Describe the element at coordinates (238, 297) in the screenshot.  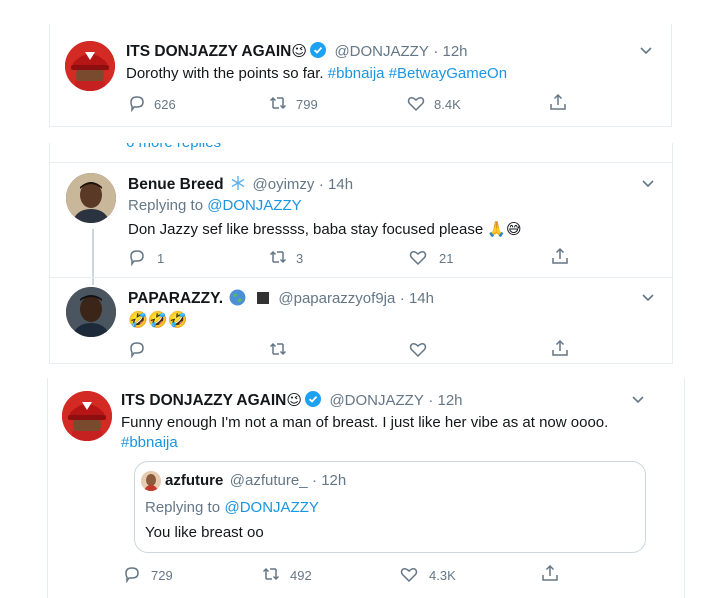
I see `globe-icon` at that location.